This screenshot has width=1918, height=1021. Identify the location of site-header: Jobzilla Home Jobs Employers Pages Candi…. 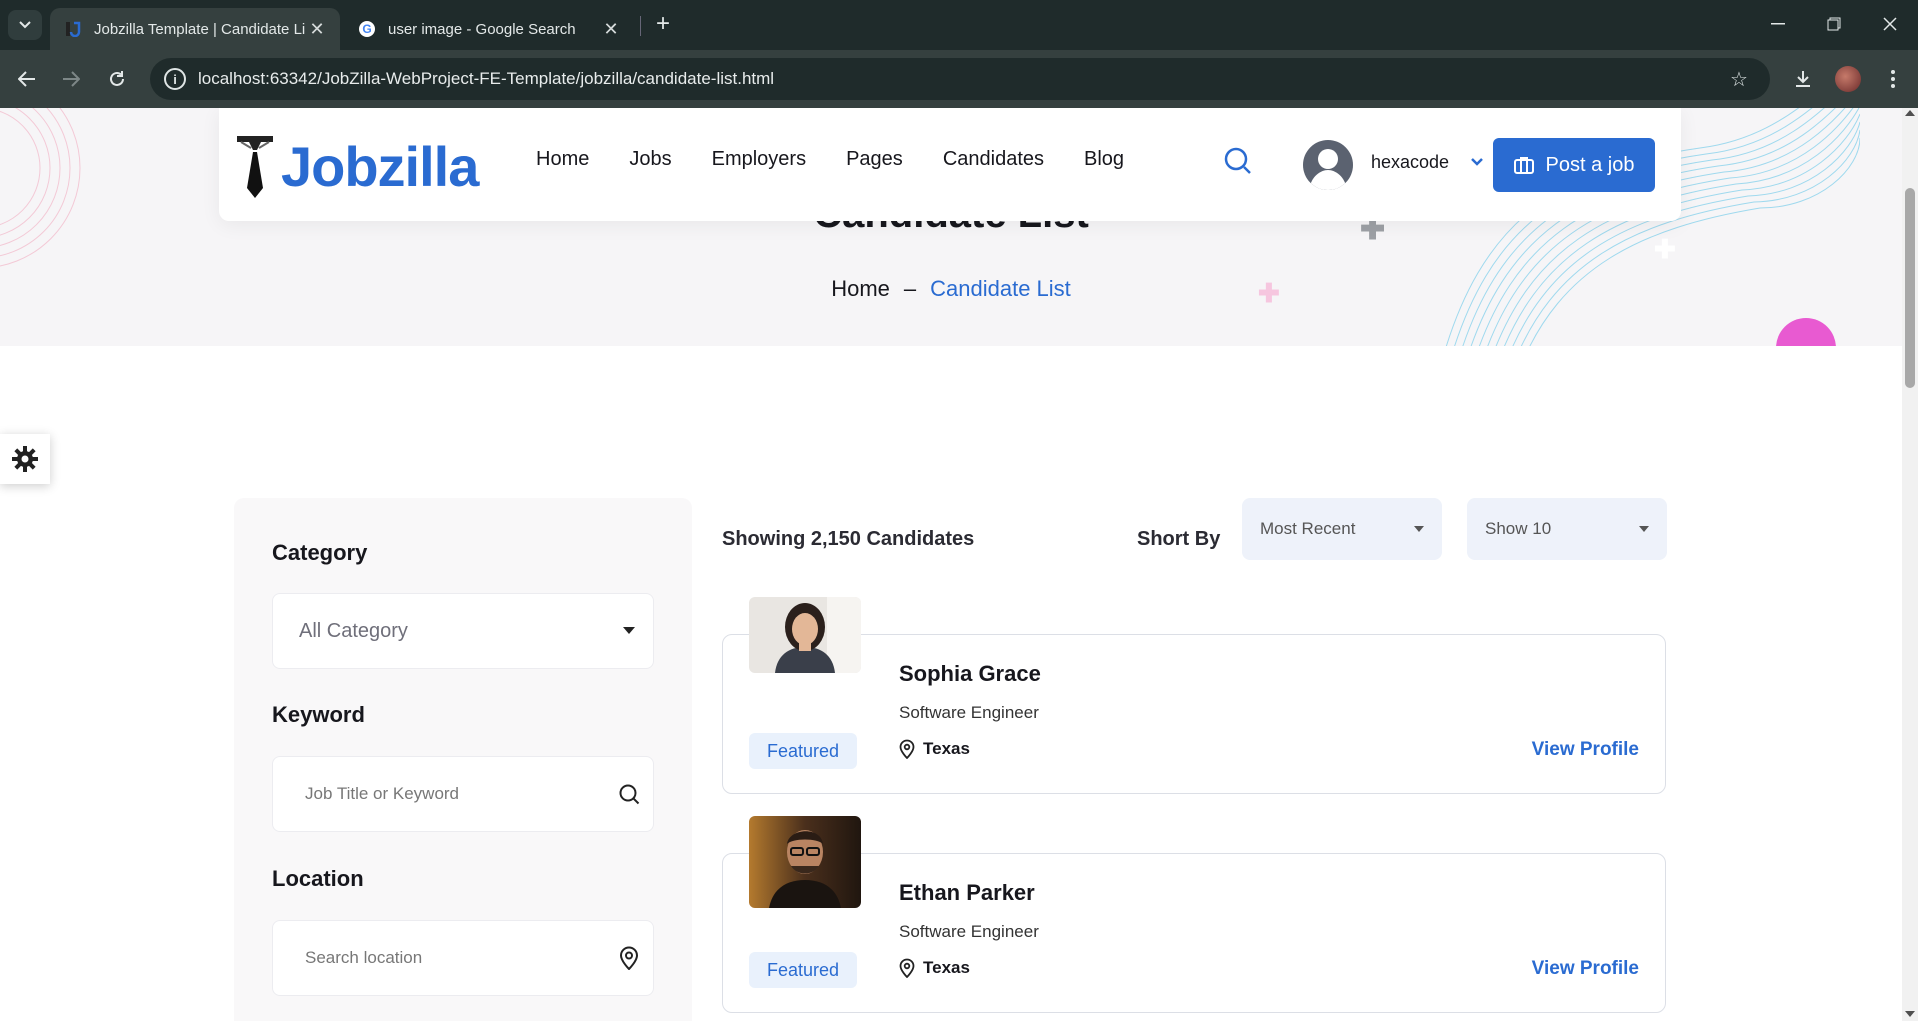
(950, 164).